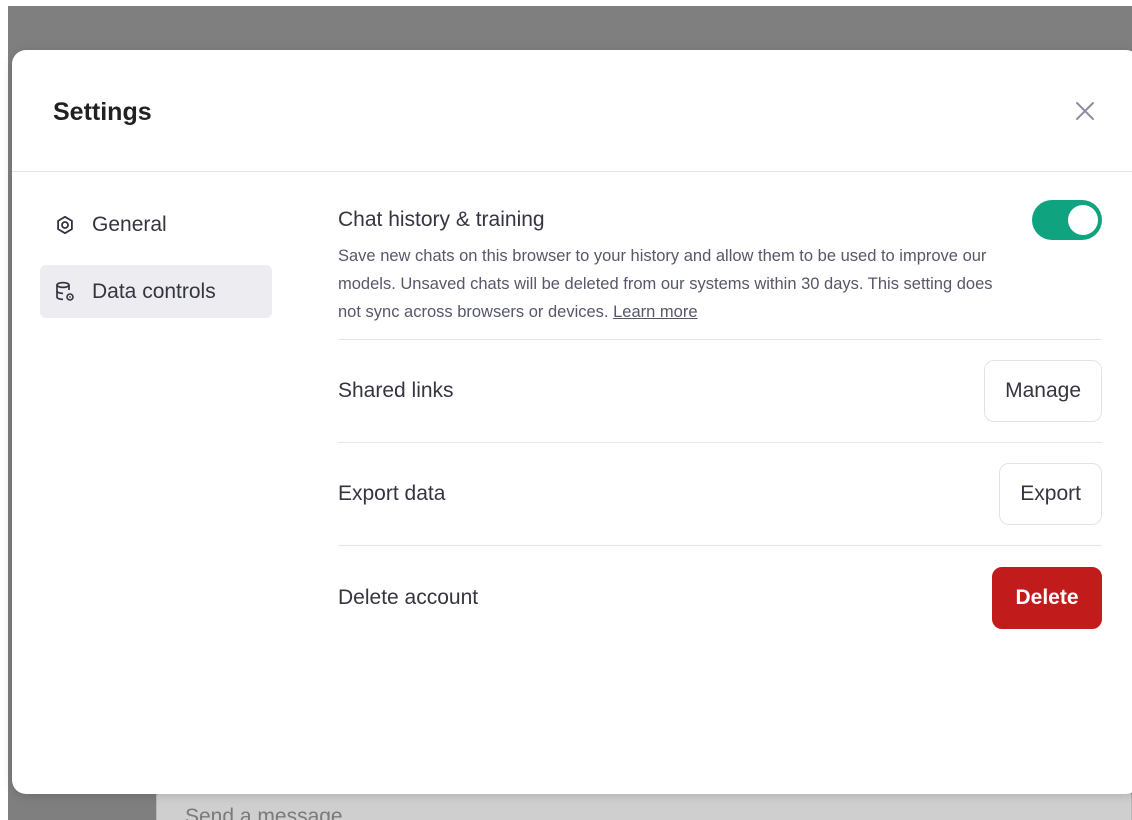 Image resolution: width=1132 pixels, height=820 pixels. What do you see at coordinates (1067, 220) in the screenshot?
I see `chat-history-toggle` at bounding box center [1067, 220].